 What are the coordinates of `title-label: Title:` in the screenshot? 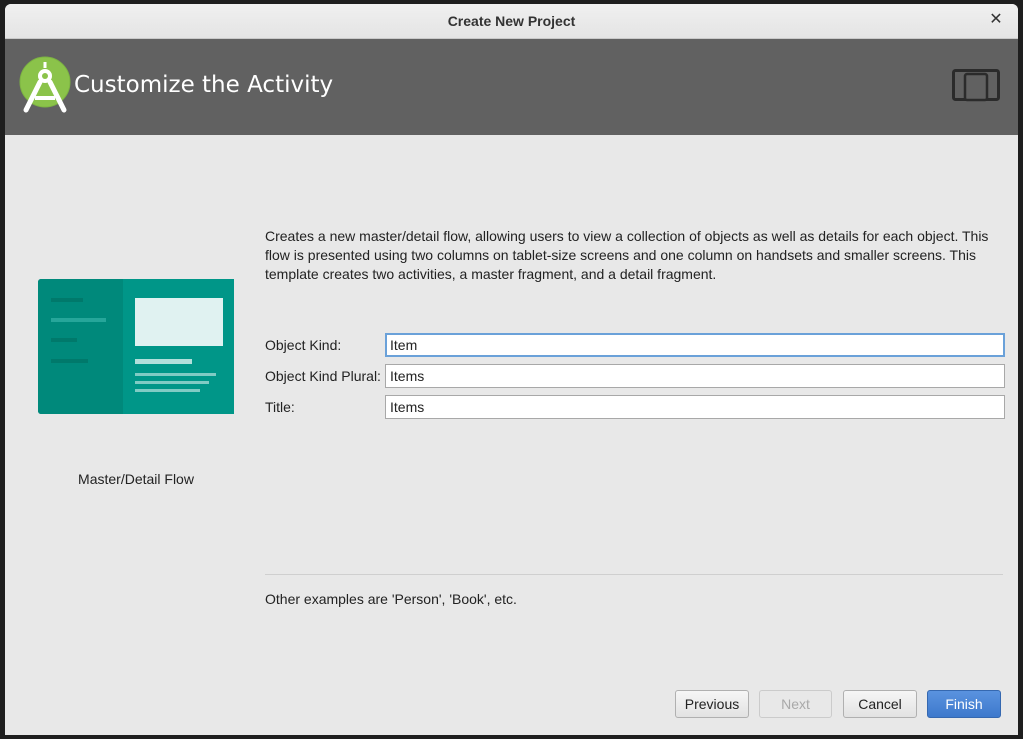 It's located at (280, 407).